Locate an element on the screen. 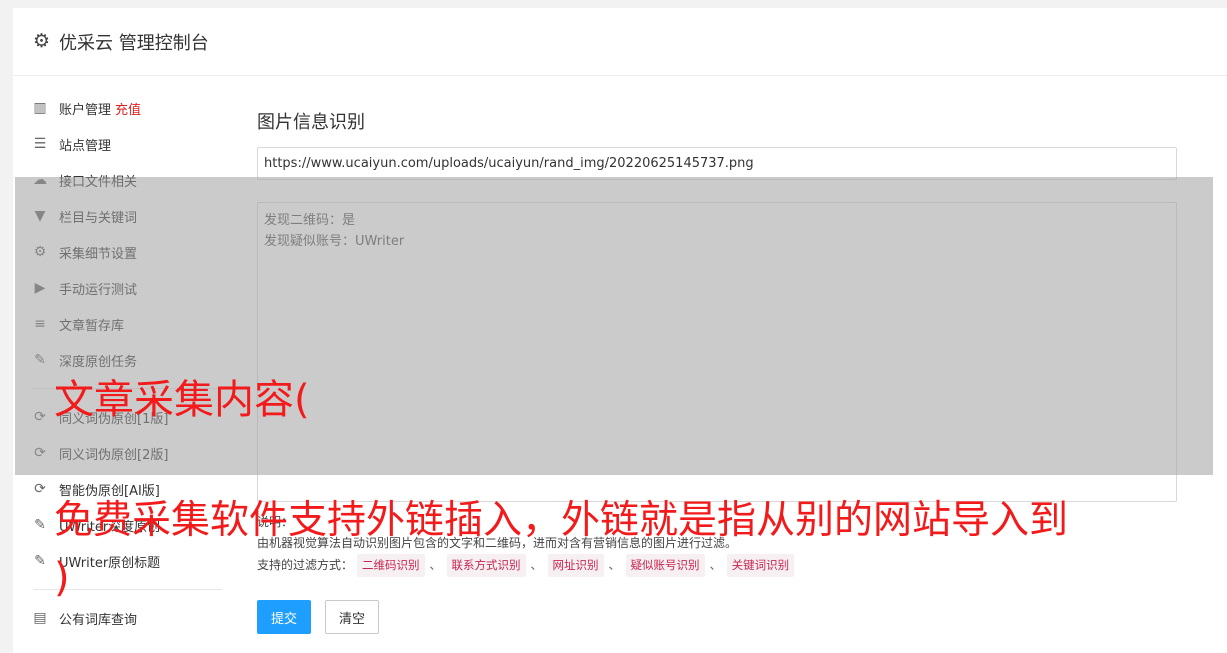  sidebar-item: ✎ UWriter原创标题 is located at coordinates (118, 561).